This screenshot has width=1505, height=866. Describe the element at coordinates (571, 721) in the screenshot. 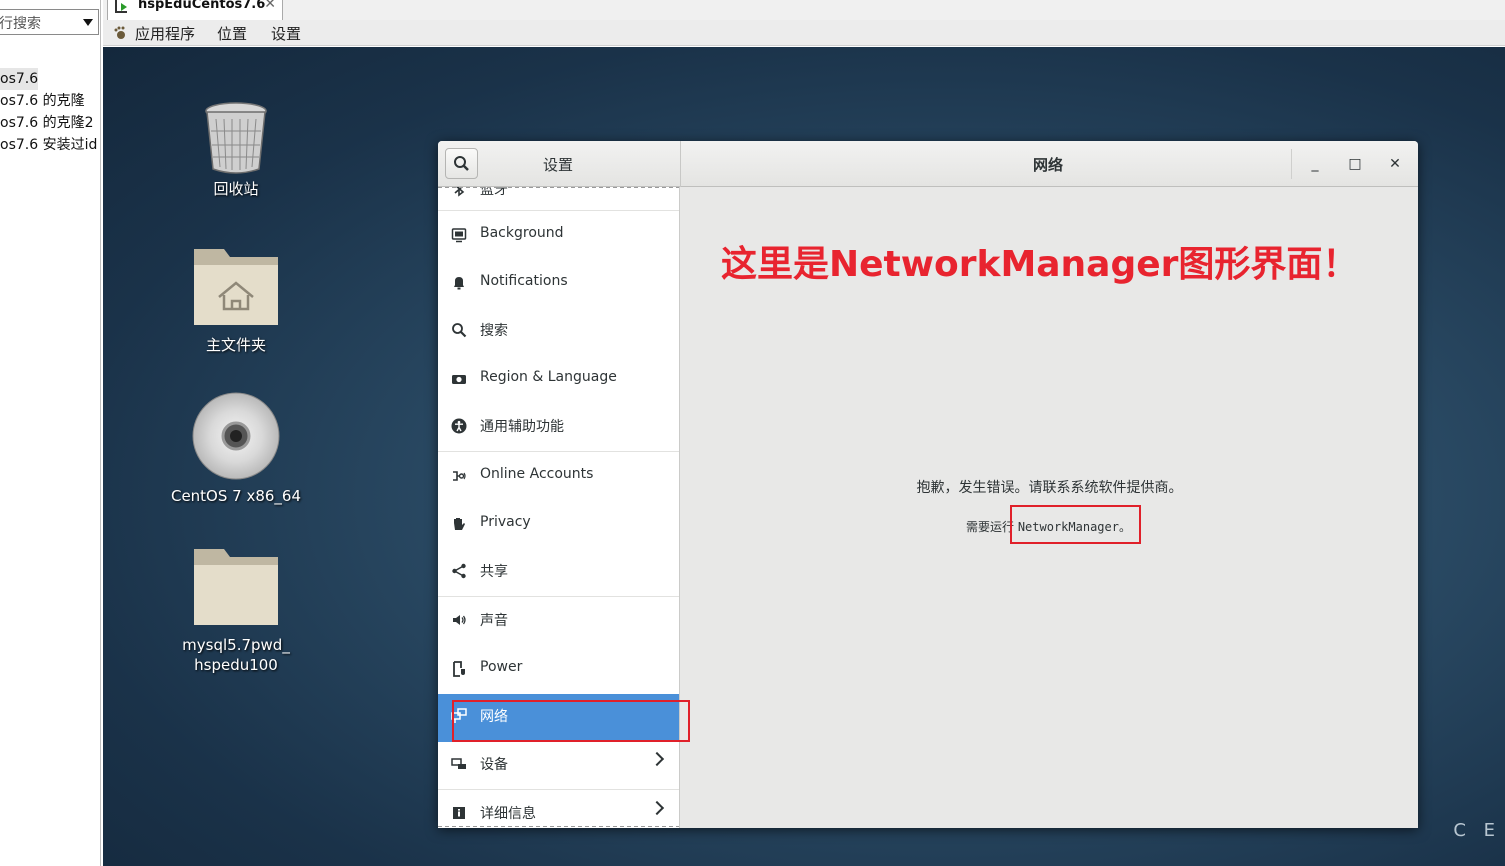

I see `annotation-box-network-item` at that location.